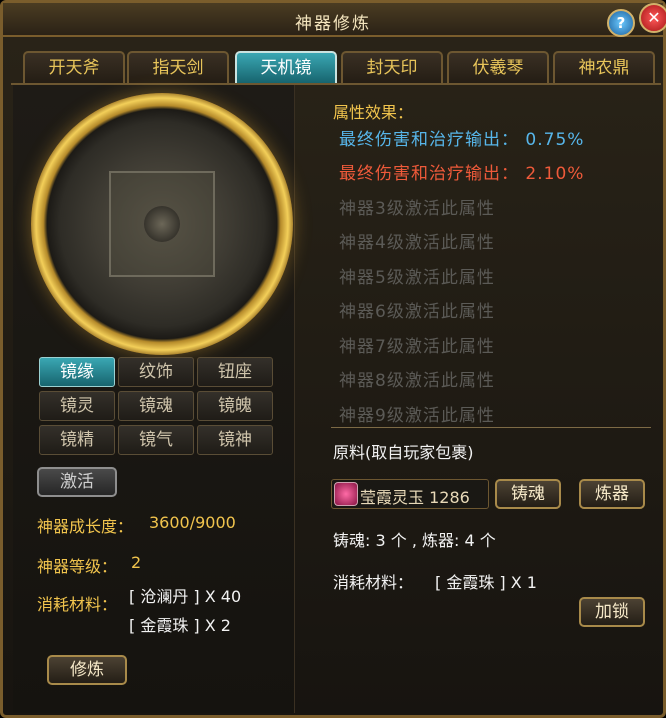  What do you see at coordinates (414, 540) in the screenshot?
I see `material-counts: 铸魂: 3 个 , 炼器: 4 个` at bounding box center [414, 540].